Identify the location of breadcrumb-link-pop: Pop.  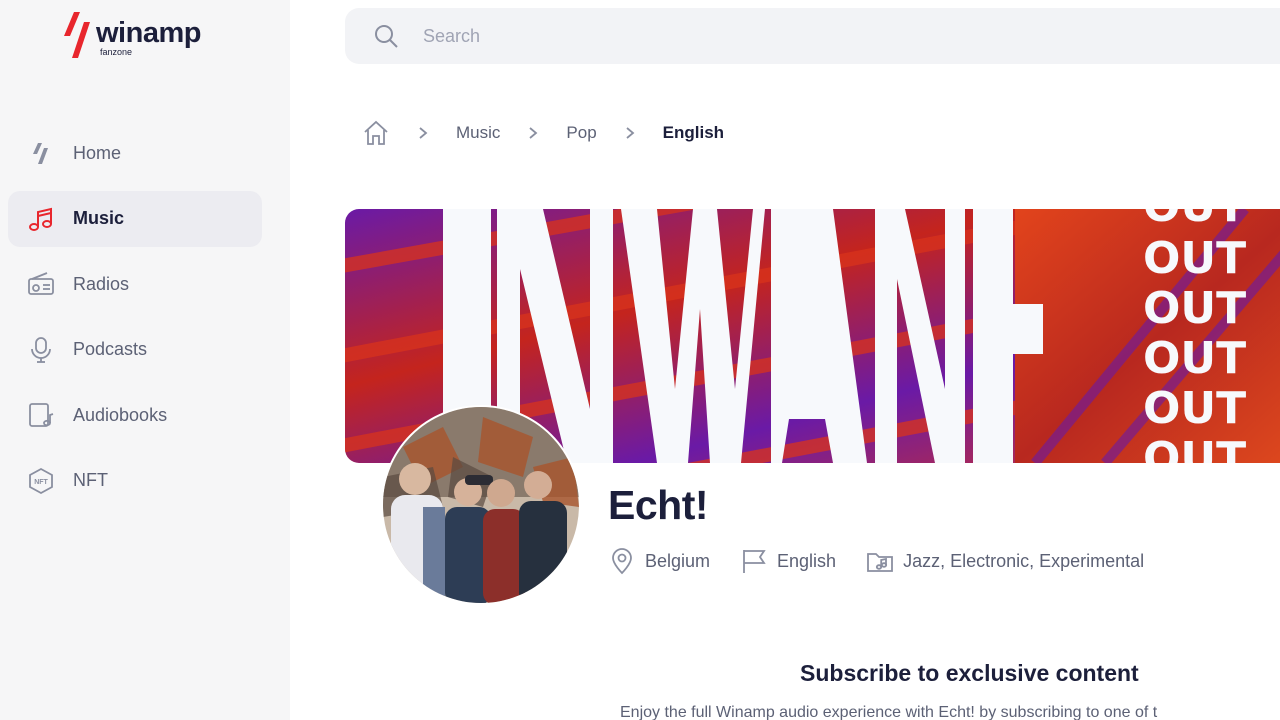
(581, 133).